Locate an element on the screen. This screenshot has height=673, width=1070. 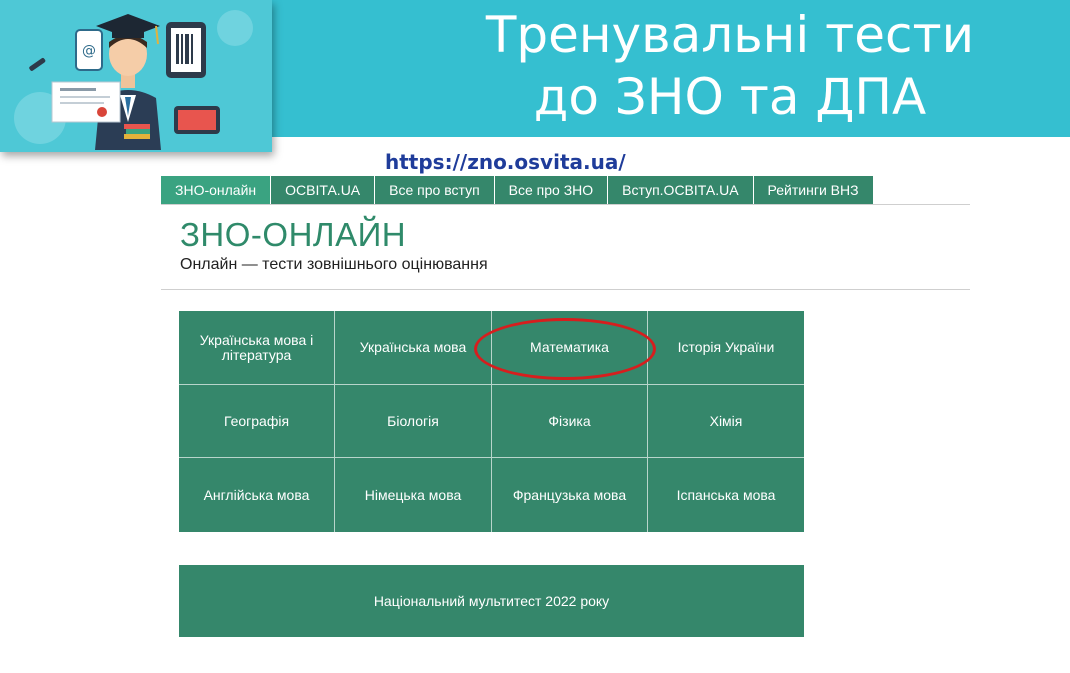
subject-mathematics: Математика is located at coordinates (570, 348).